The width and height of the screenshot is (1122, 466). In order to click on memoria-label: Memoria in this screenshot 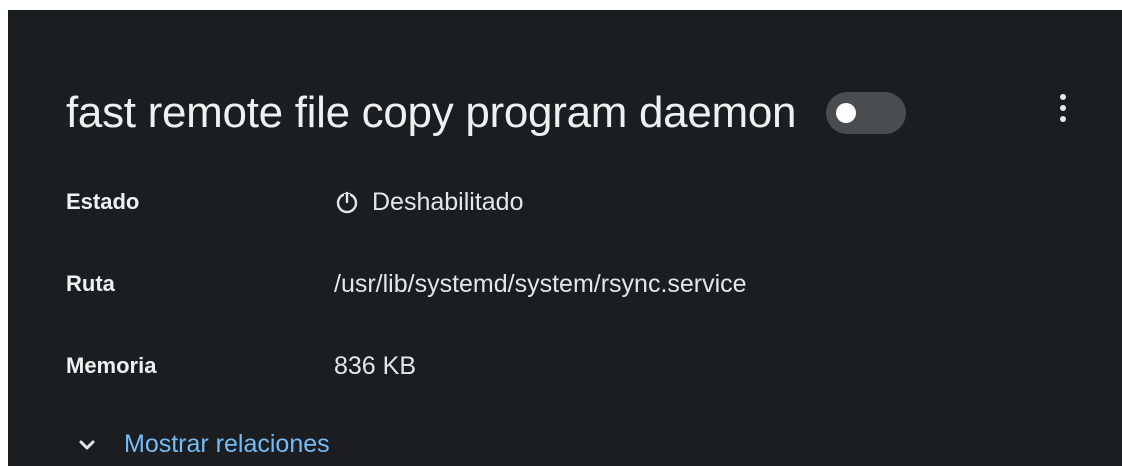, I will do `click(111, 365)`.